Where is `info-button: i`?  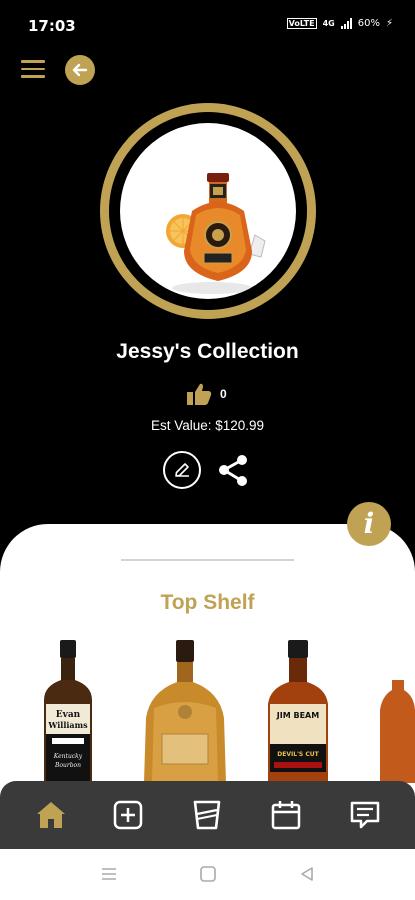 info-button: i is located at coordinates (369, 524).